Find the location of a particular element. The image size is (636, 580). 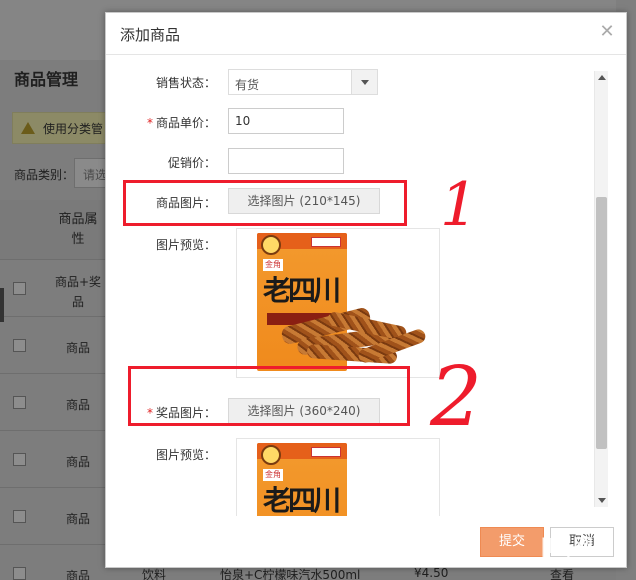

promo-label: 促销价： is located at coordinates (191, 163).